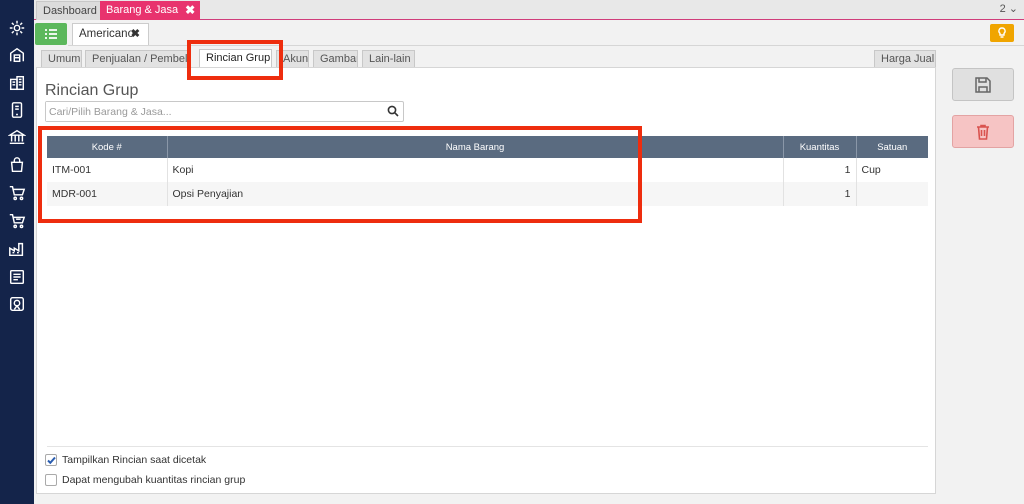 The width and height of the screenshot is (1024, 504). I want to click on delete-button, so click(983, 131).